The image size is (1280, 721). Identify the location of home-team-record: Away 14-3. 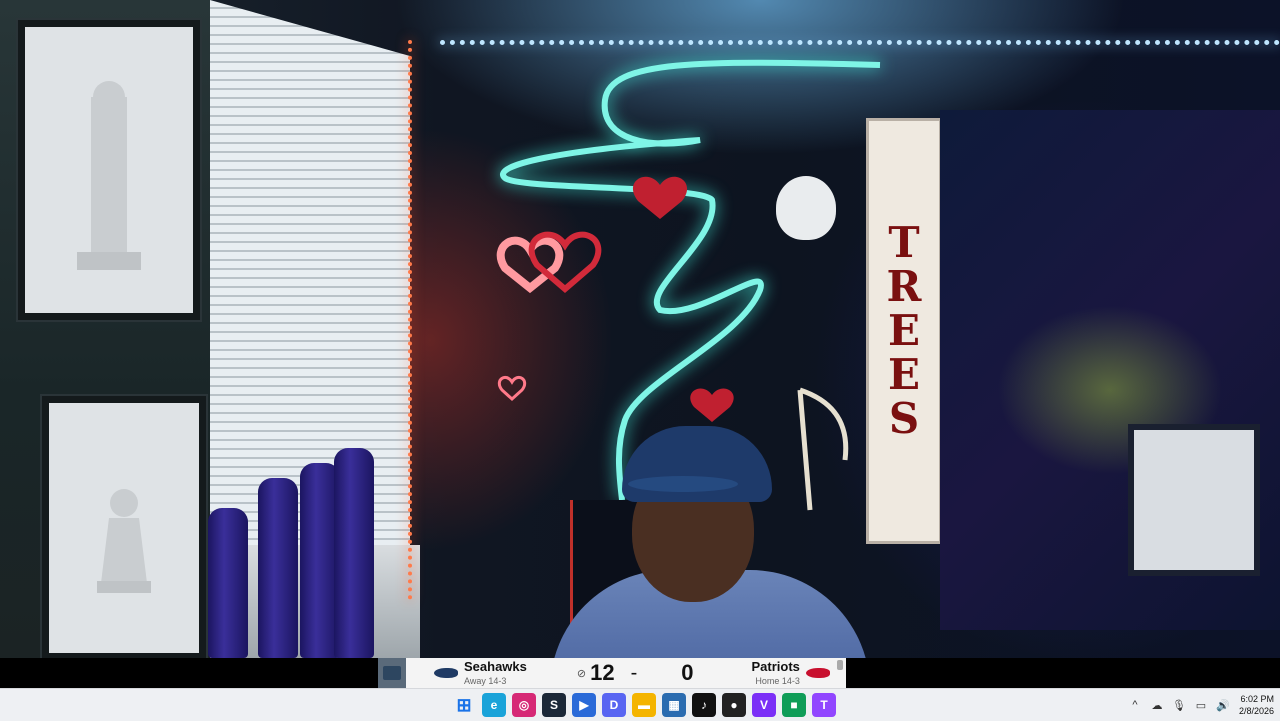
(485, 681).